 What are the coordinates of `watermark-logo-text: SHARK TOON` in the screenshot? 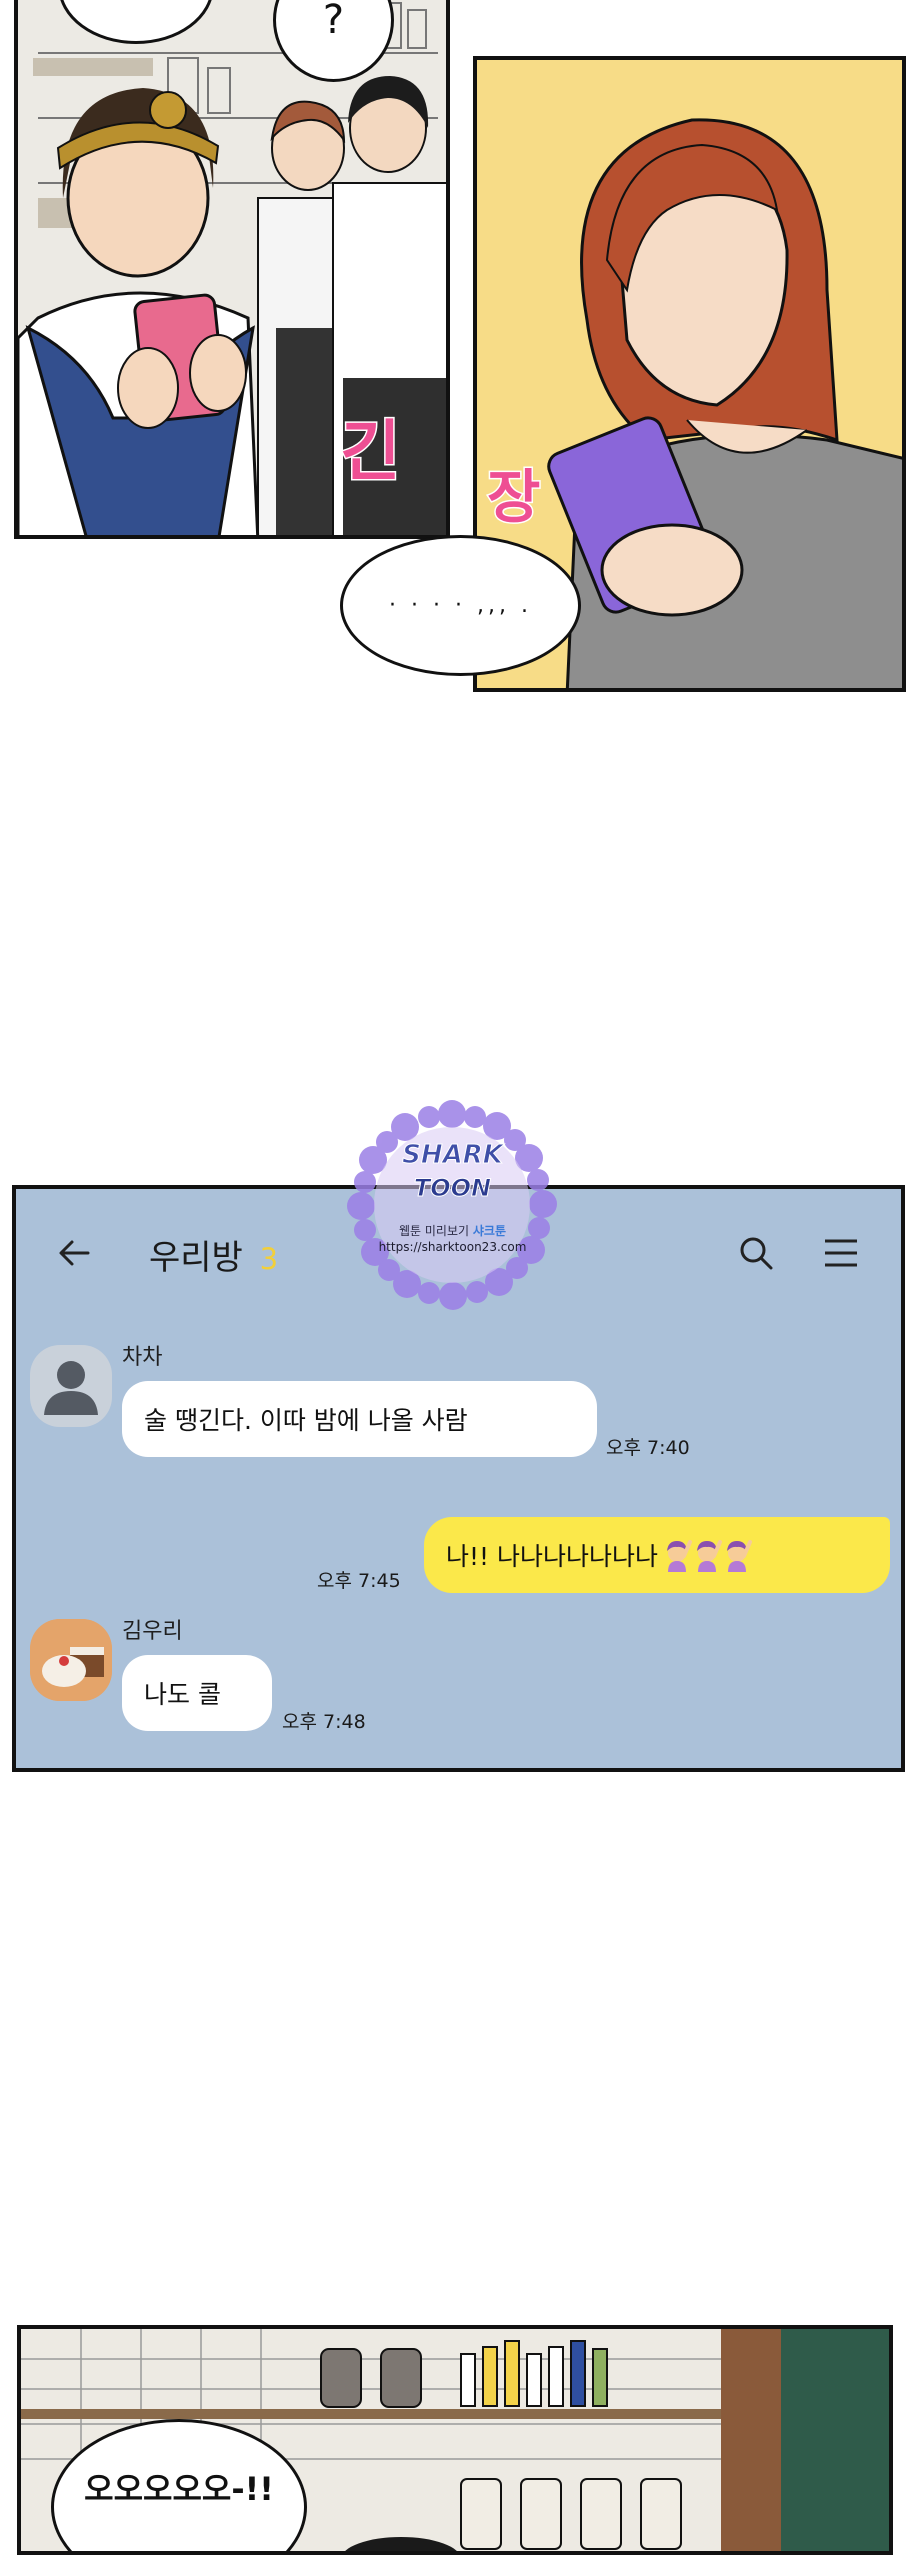 It's located at (452, 1171).